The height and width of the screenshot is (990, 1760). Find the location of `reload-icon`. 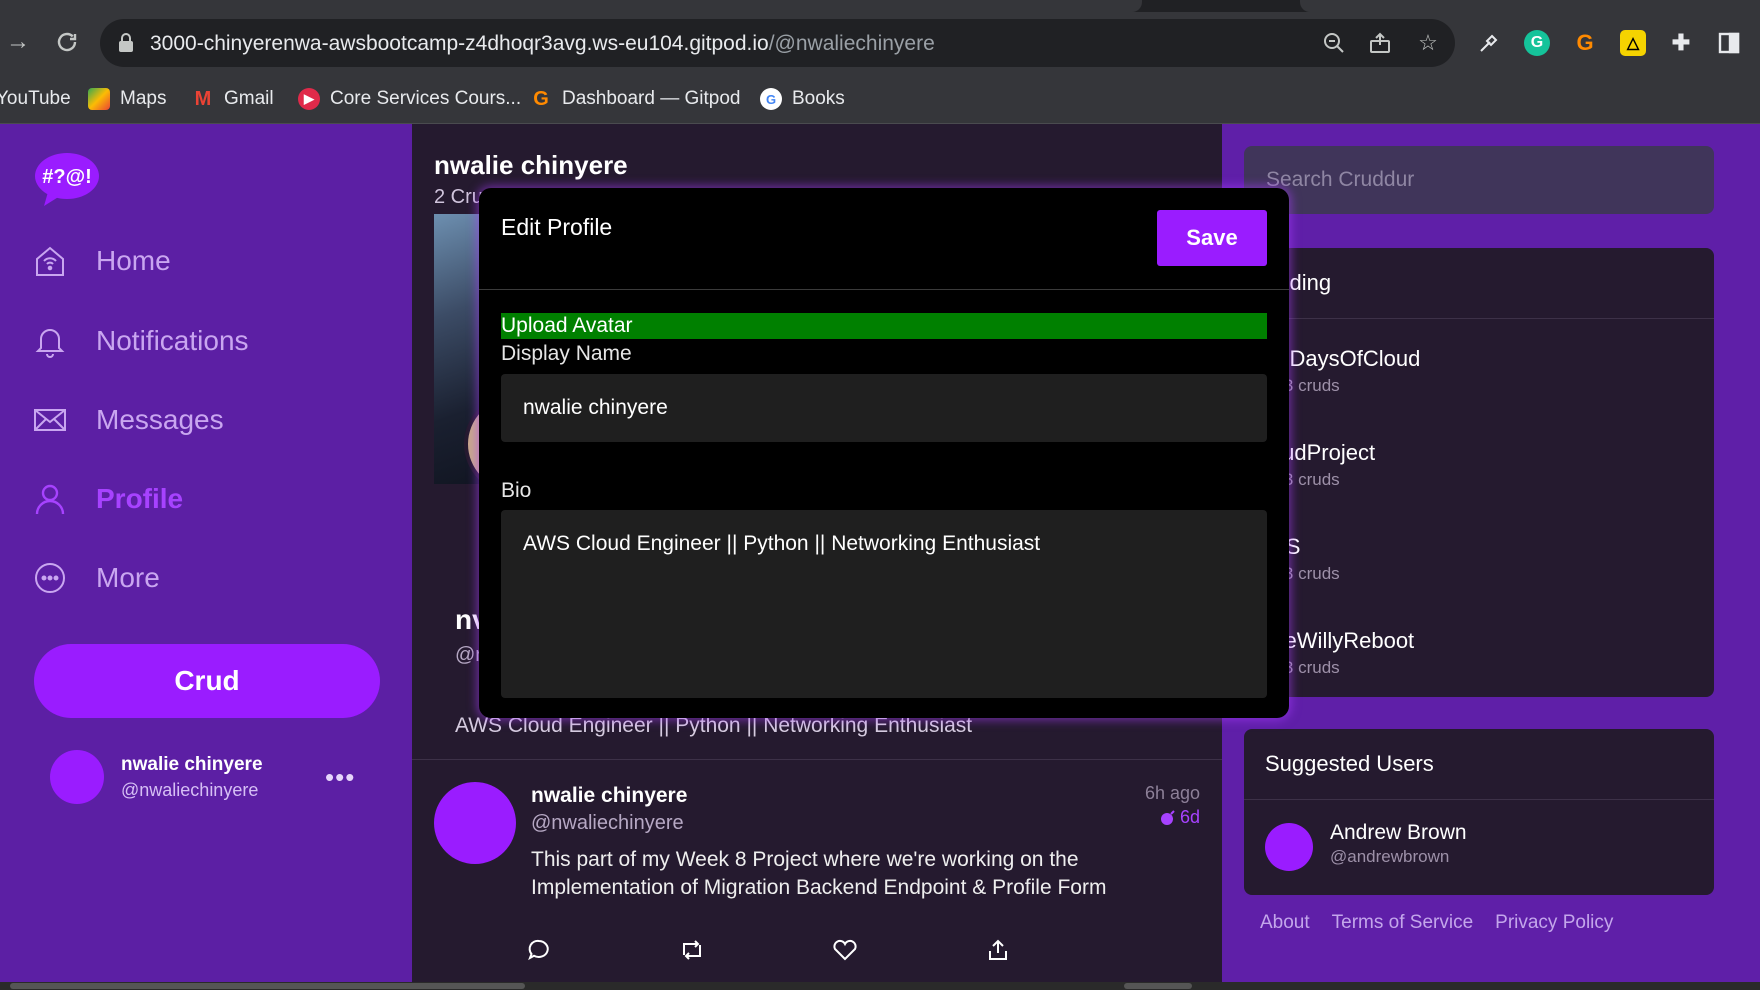

reload-icon is located at coordinates (67, 42).